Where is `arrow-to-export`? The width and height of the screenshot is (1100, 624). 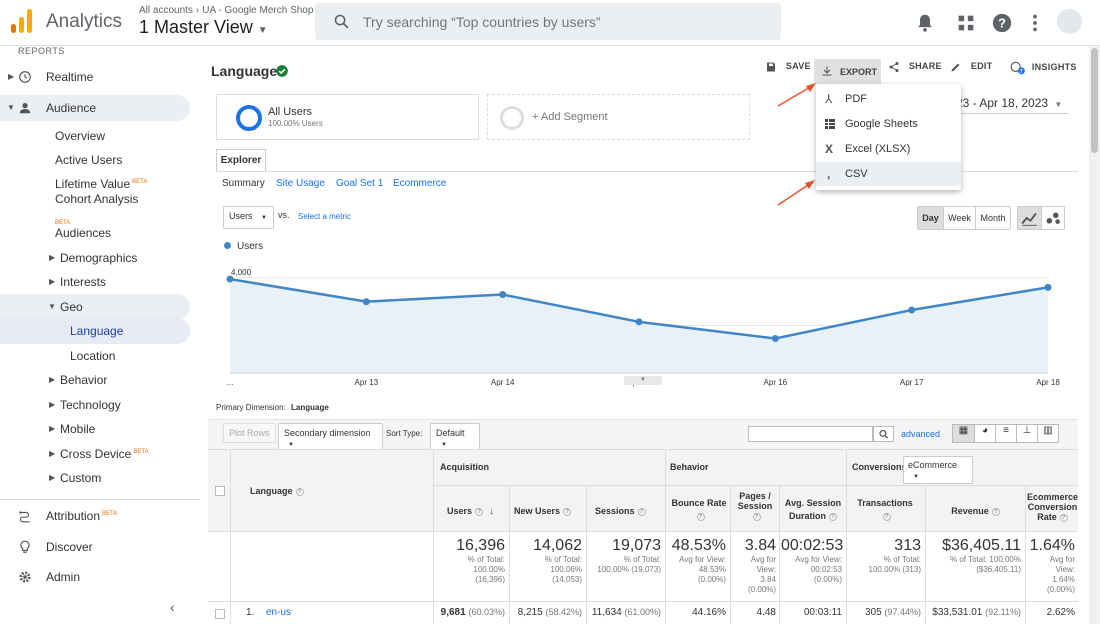 arrow-to-export is located at coordinates (796, 95).